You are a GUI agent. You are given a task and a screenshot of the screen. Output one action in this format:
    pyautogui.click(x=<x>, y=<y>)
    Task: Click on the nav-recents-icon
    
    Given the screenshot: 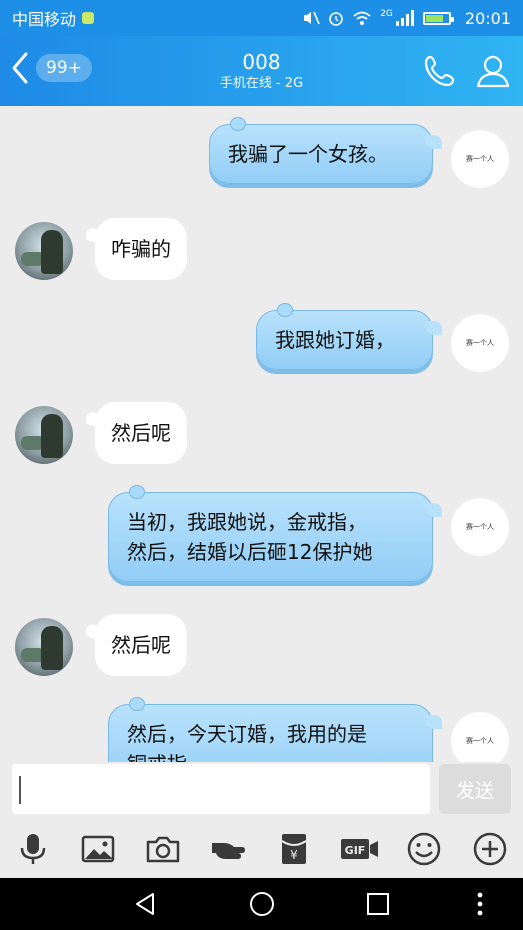 What is the action you would take?
    pyautogui.click(x=378, y=904)
    